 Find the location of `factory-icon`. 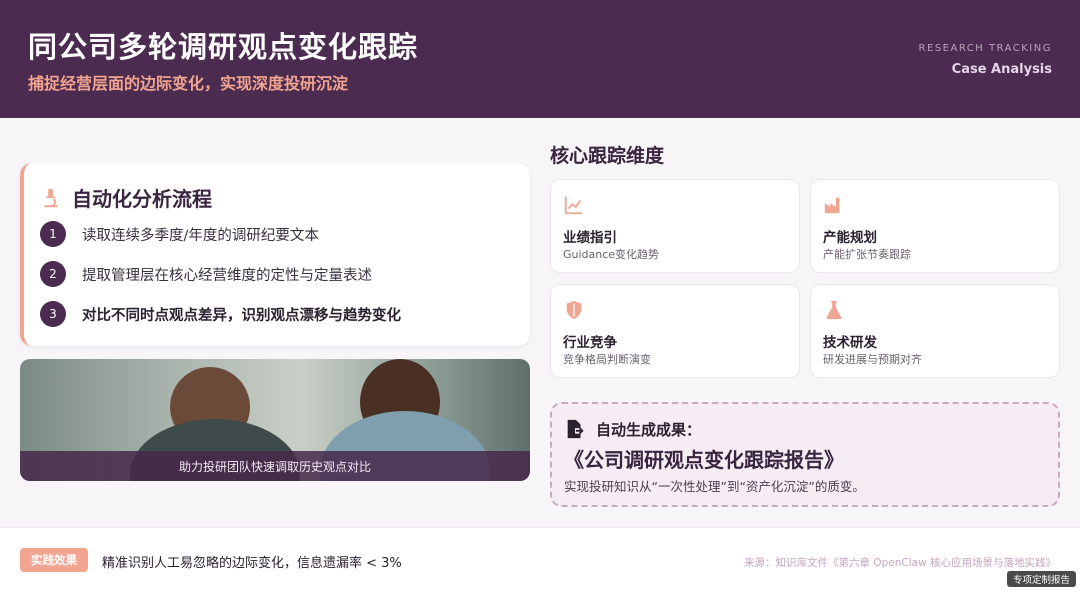

factory-icon is located at coordinates (832, 205).